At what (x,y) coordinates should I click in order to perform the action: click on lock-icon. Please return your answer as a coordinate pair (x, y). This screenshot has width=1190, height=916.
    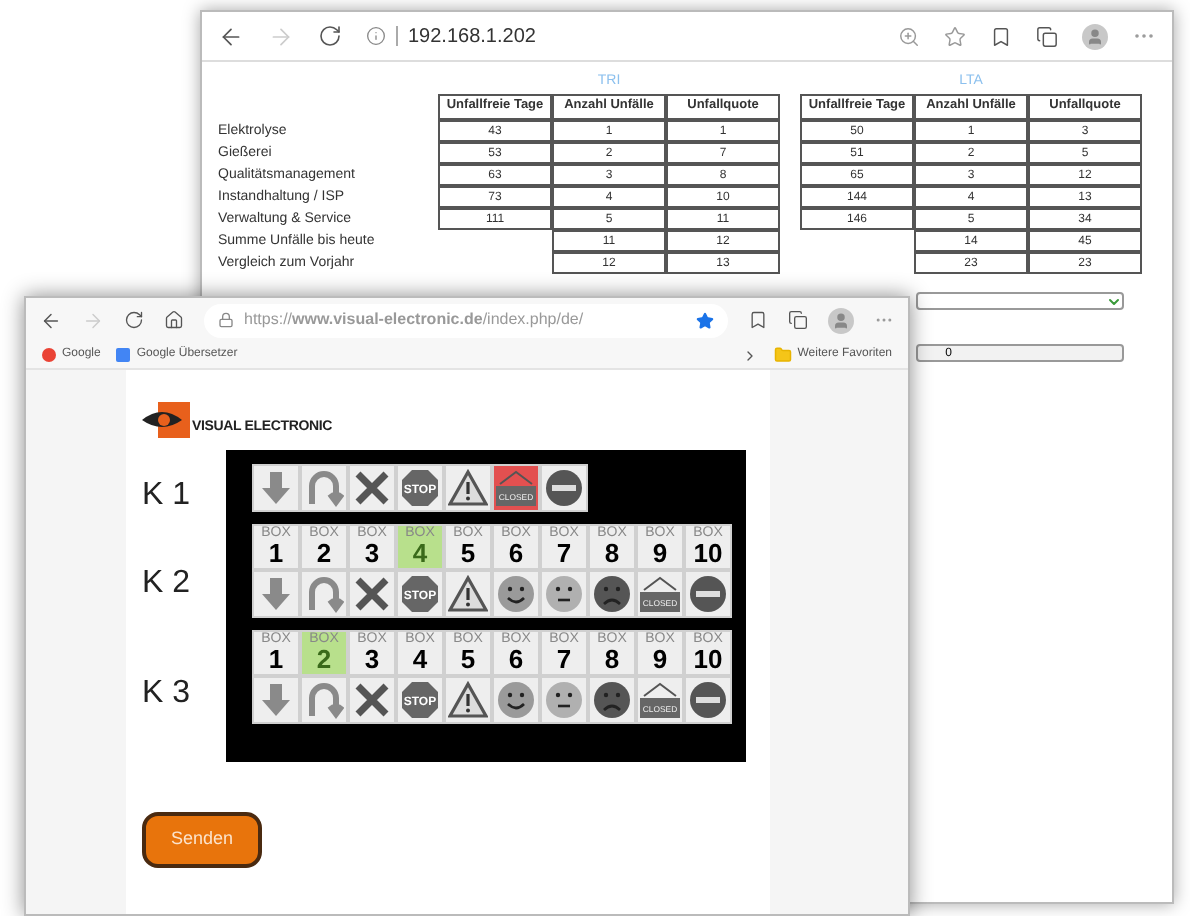
    Looking at the image, I should click on (226, 320).